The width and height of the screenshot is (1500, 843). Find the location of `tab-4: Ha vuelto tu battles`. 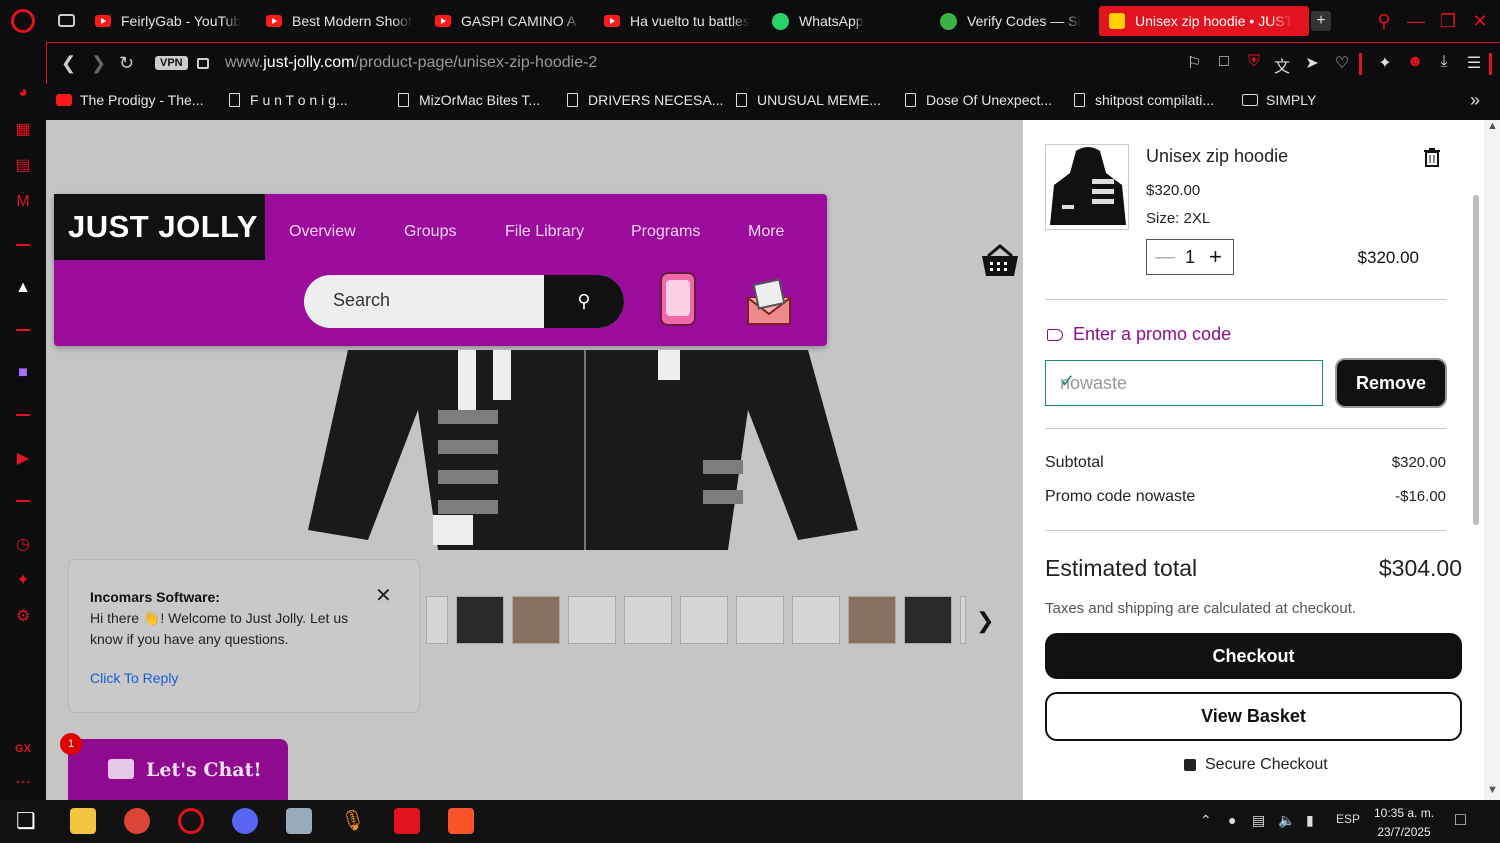

tab-4: Ha vuelto tu battles is located at coordinates (679, 21).